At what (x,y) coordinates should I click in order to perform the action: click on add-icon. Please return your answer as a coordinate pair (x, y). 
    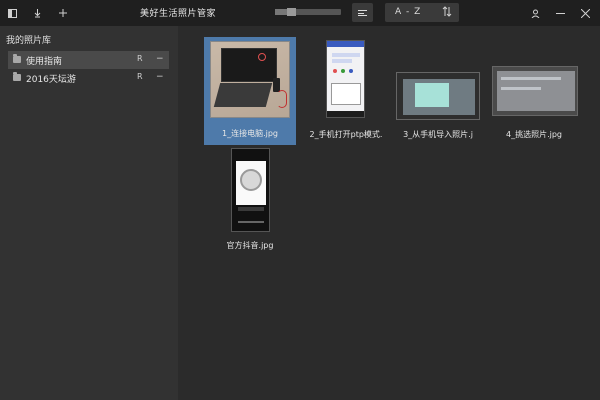
    Looking at the image, I should click on (63, 13).